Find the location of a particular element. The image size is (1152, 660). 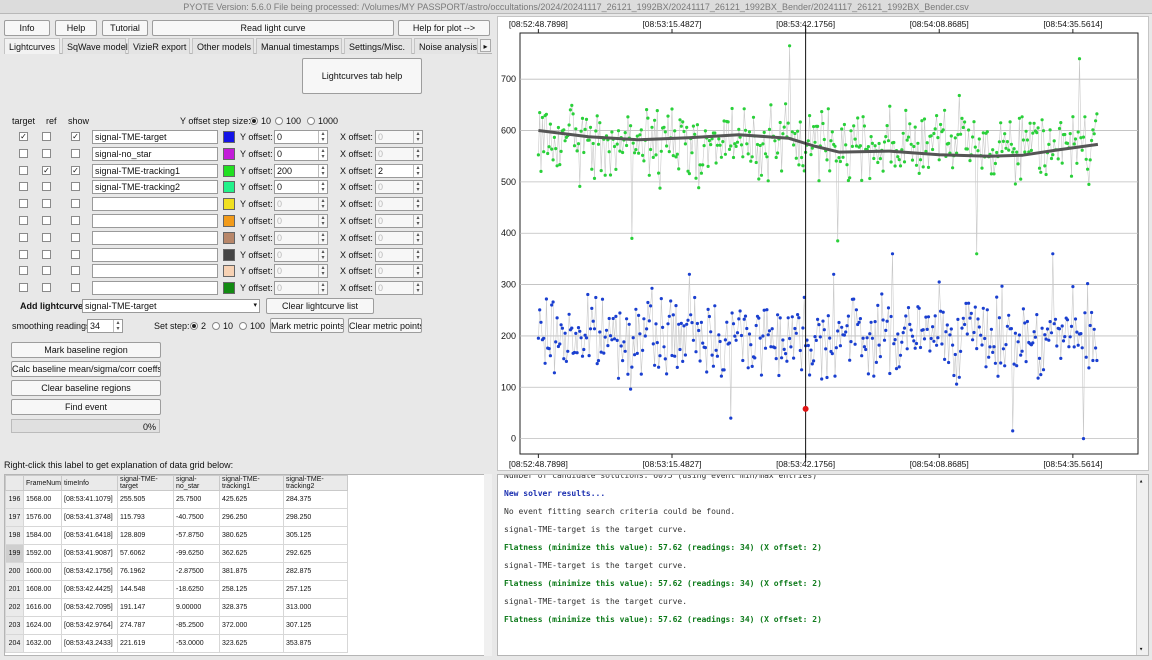

grid-cell: 323.625 is located at coordinates (252, 643).